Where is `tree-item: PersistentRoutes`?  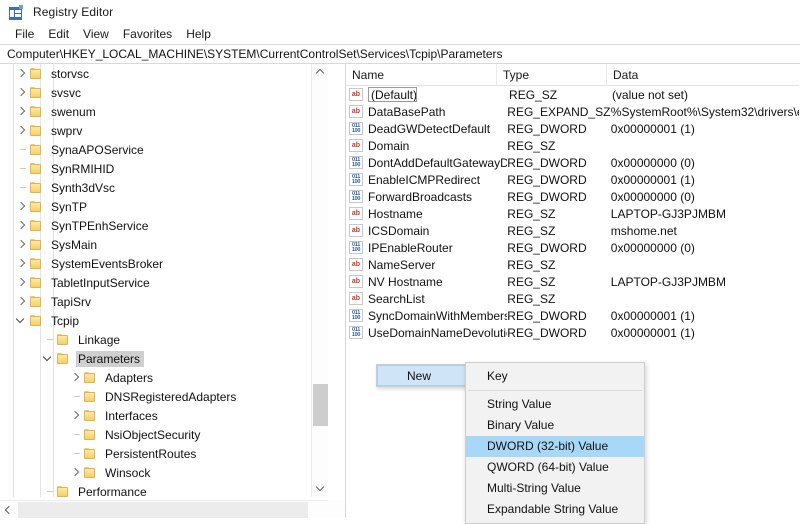
tree-item: PersistentRoutes is located at coordinates (164, 453).